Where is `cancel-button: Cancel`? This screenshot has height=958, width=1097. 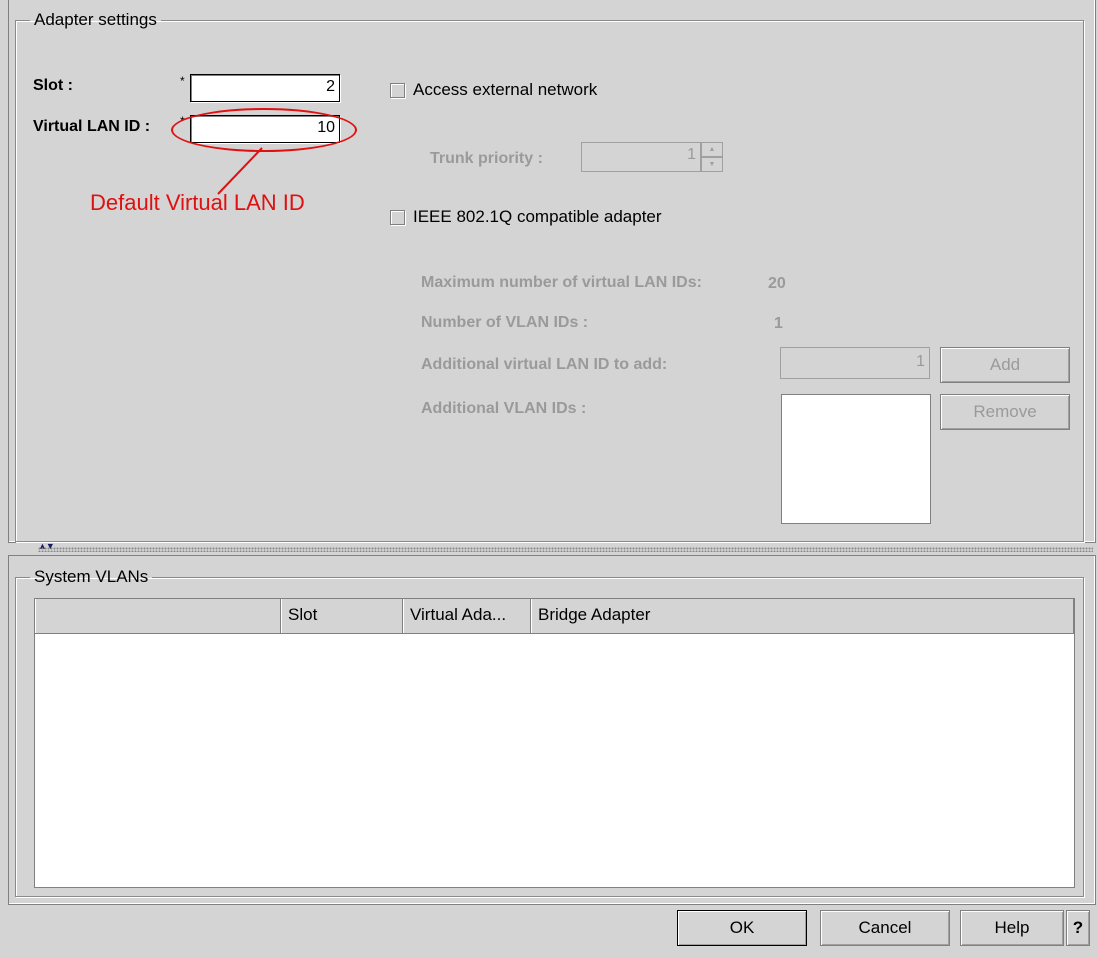
cancel-button: Cancel is located at coordinates (885, 928).